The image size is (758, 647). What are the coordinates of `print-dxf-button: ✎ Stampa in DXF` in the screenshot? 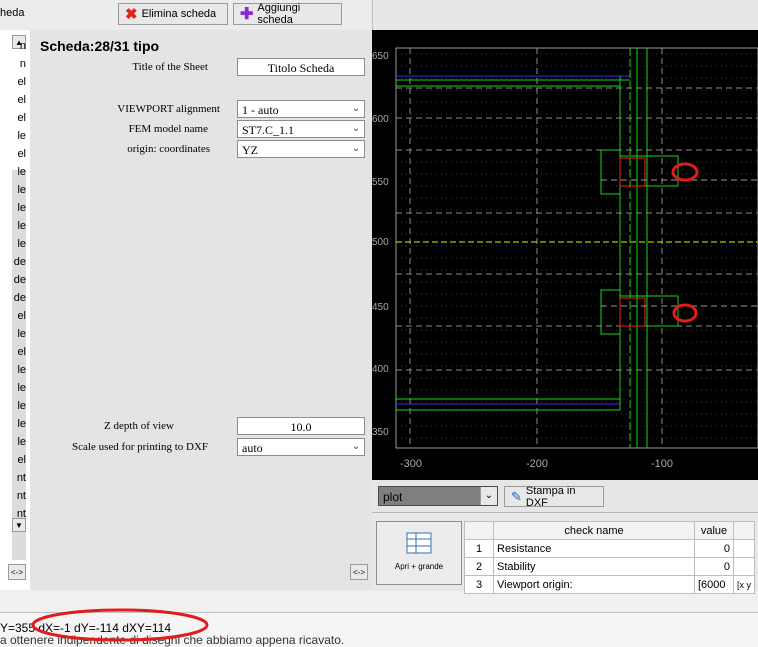 It's located at (554, 497).